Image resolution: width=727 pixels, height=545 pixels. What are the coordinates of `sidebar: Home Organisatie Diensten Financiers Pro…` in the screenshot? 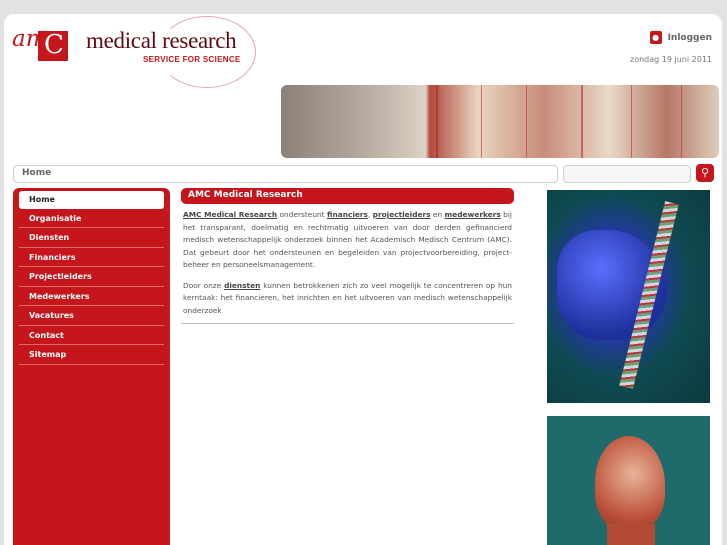 It's located at (91, 366).